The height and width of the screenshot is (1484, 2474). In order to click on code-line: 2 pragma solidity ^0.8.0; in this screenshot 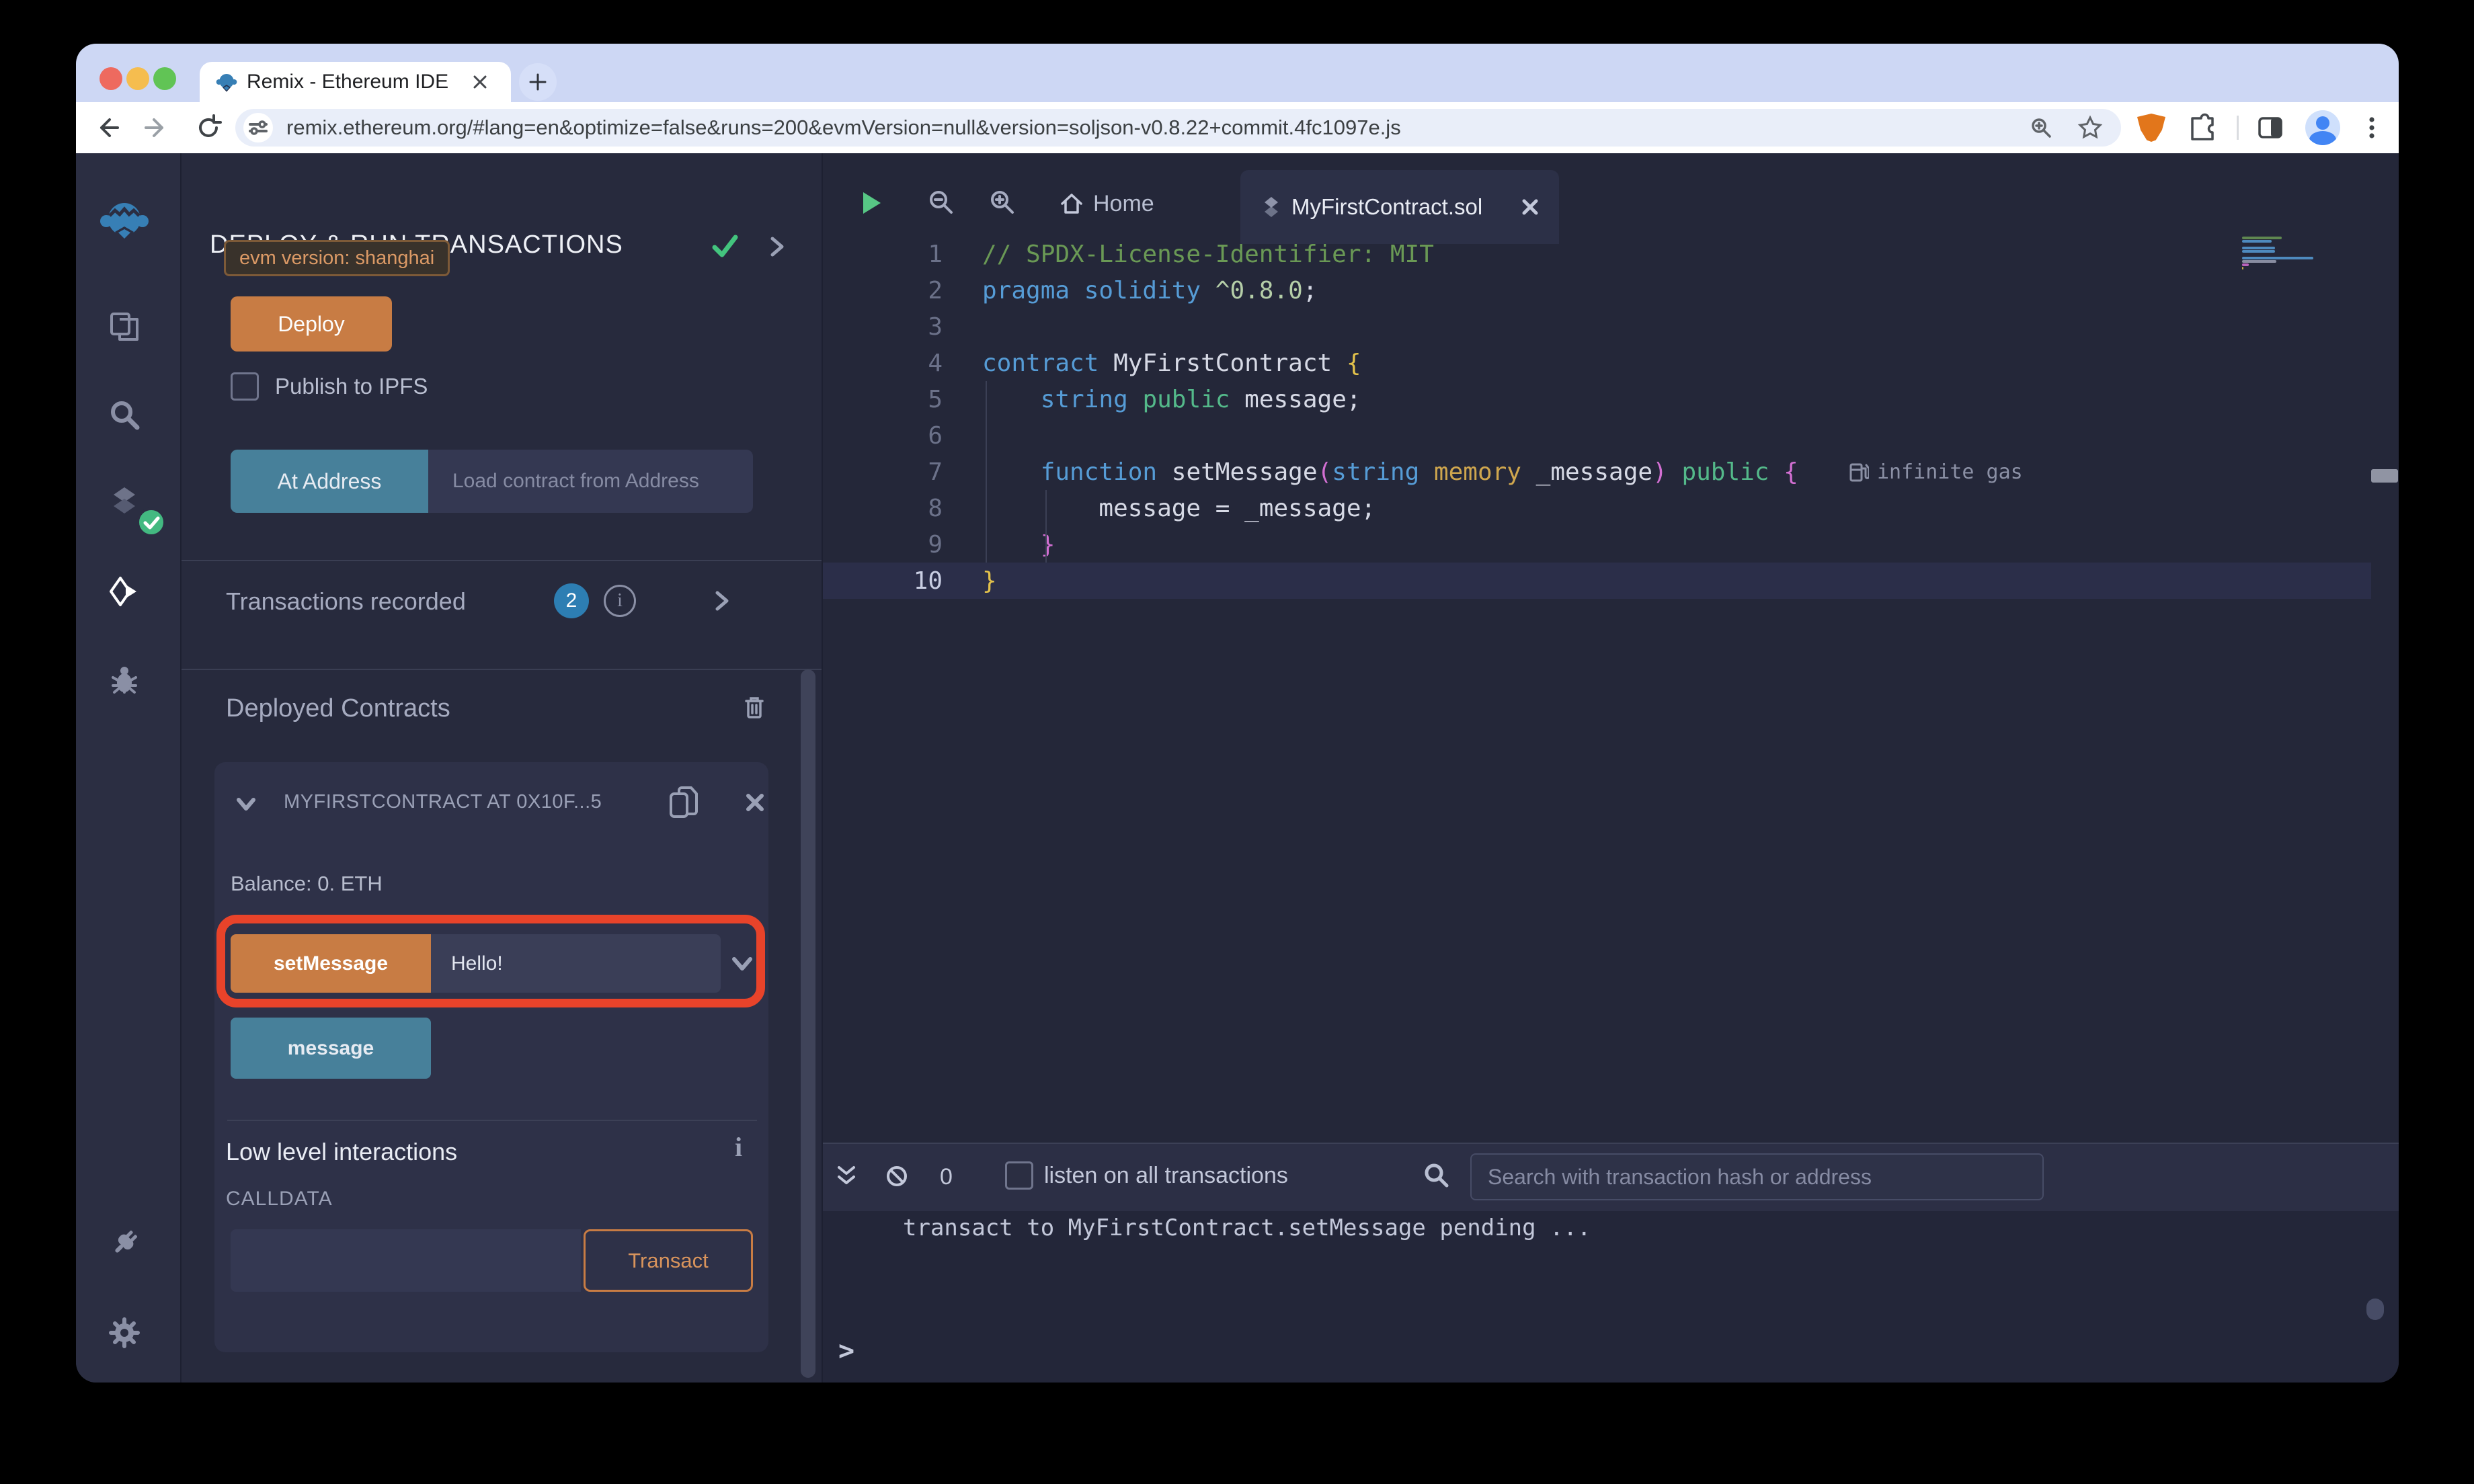, I will do `click(1597, 290)`.